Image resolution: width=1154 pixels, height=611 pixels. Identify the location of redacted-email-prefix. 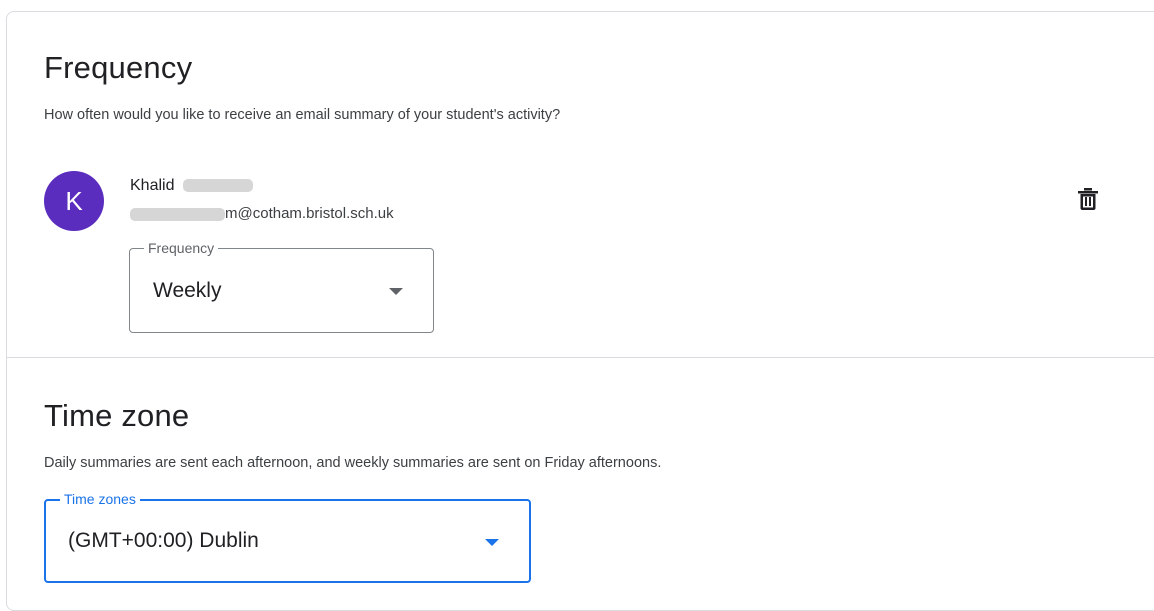
(177, 214).